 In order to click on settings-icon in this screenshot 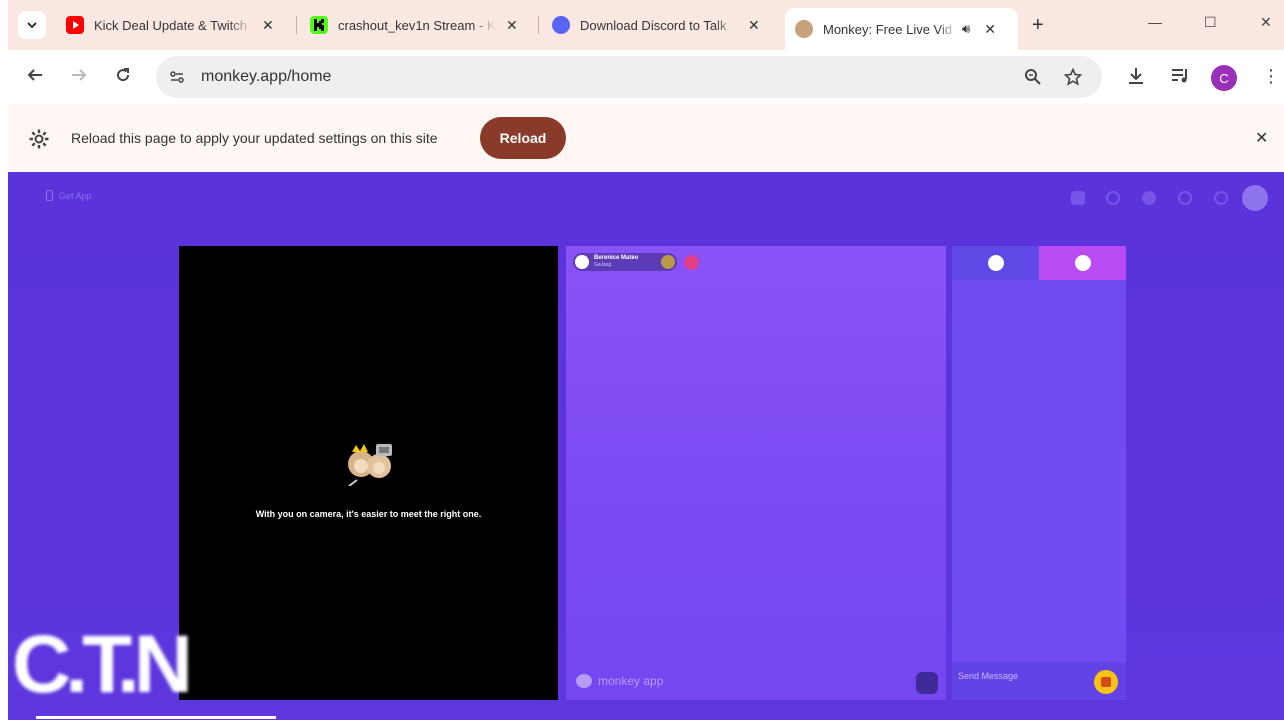, I will do `click(1221, 198)`.